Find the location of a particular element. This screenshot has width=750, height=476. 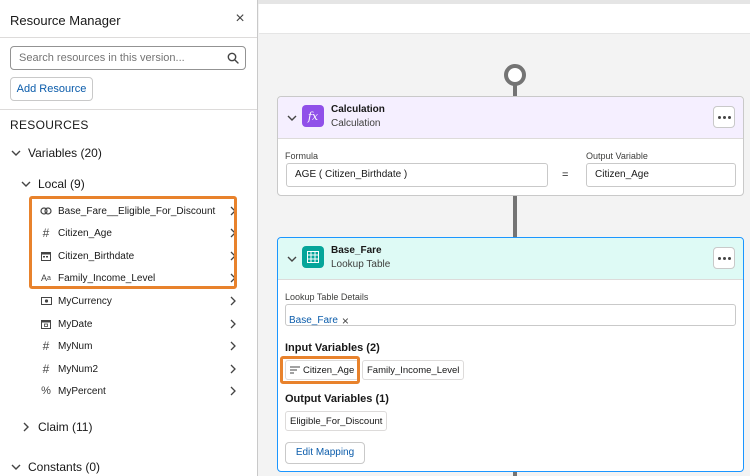

add-resource-button: Add Resource is located at coordinates (51, 89).